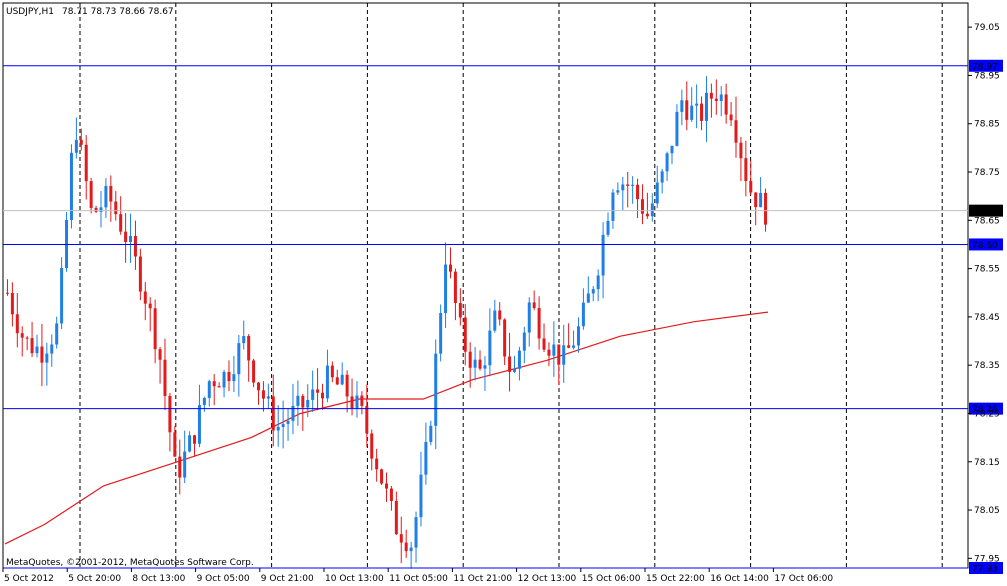 This screenshot has width=1007, height=586. What do you see at coordinates (987, 28) in the screenshot?
I see `y-tick-label: 79.05` at bounding box center [987, 28].